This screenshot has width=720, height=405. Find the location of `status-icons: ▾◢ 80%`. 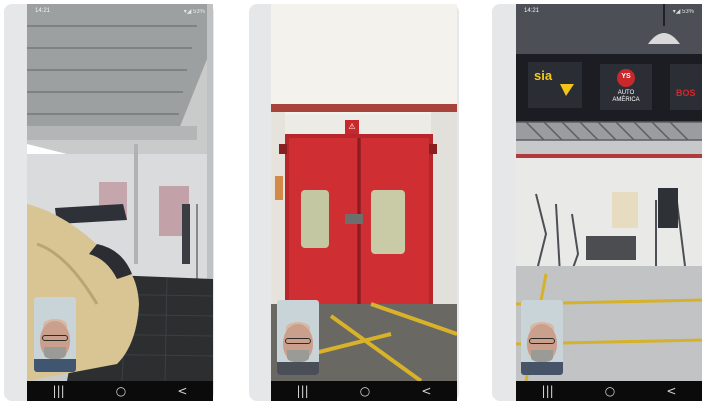

status-icons: ▾◢ 80% is located at coordinates (438, 11).